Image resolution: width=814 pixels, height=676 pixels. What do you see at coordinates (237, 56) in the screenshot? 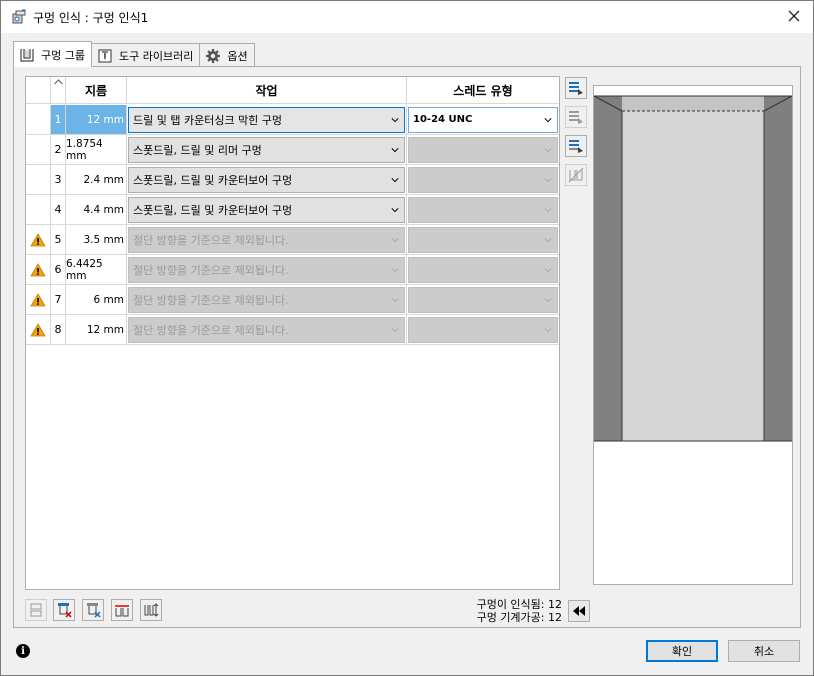
I see `tab-options-label: 옵션` at bounding box center [237, 56].